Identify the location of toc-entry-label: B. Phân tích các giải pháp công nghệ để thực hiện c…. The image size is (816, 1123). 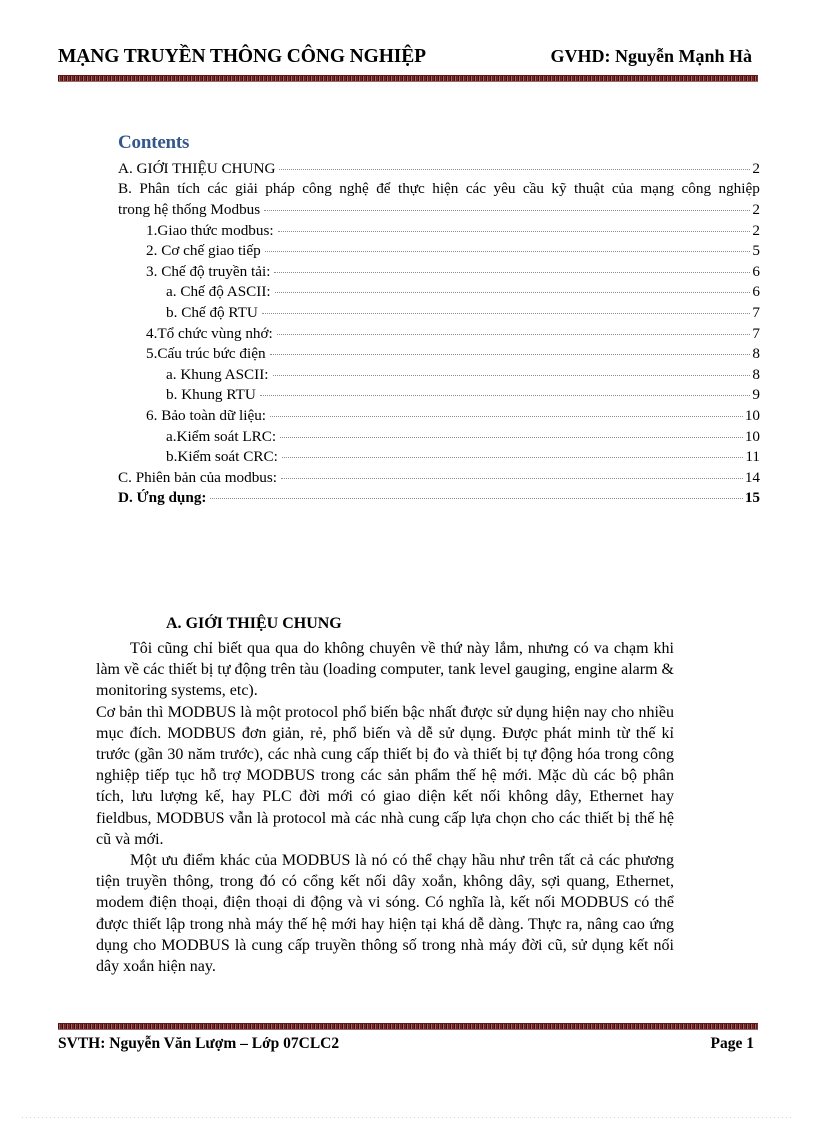
(439, 189).